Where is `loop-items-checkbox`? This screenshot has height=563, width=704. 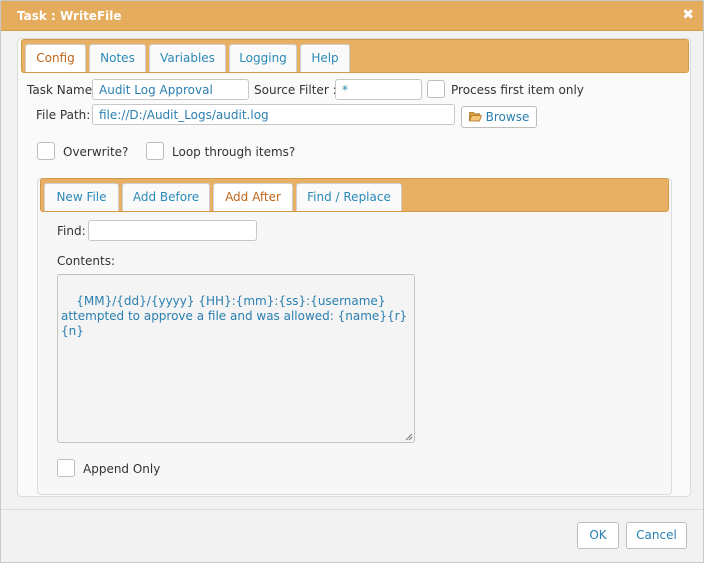
loop-items-checkbox is located at coordinates (155, 151).